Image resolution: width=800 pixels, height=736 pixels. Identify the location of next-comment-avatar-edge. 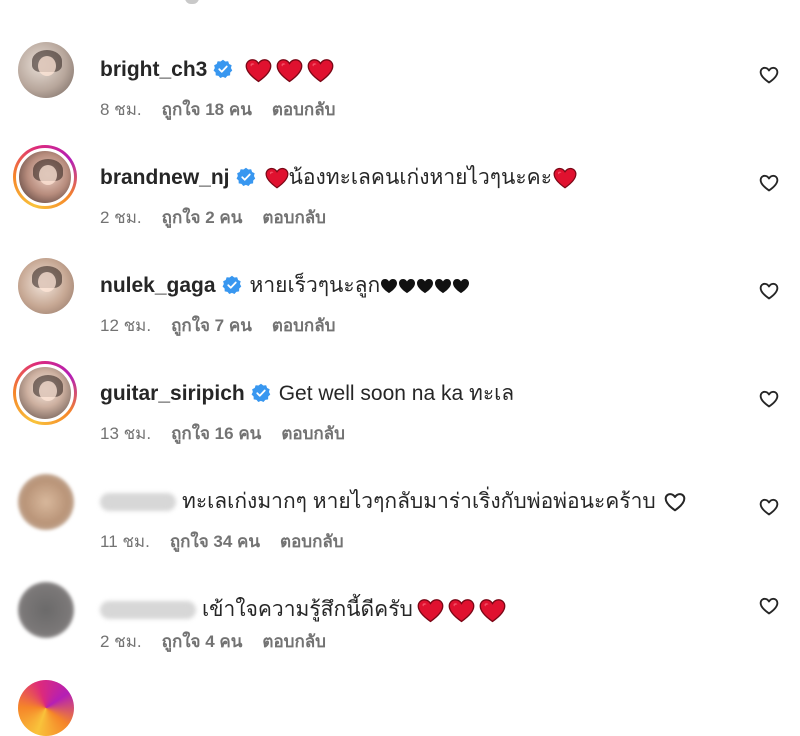
(46, 708).